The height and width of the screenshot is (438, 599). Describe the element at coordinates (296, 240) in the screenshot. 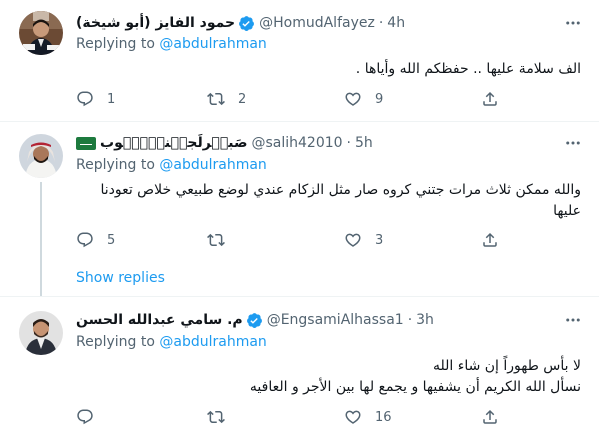

I see `action-bar: 5 3` at that location.